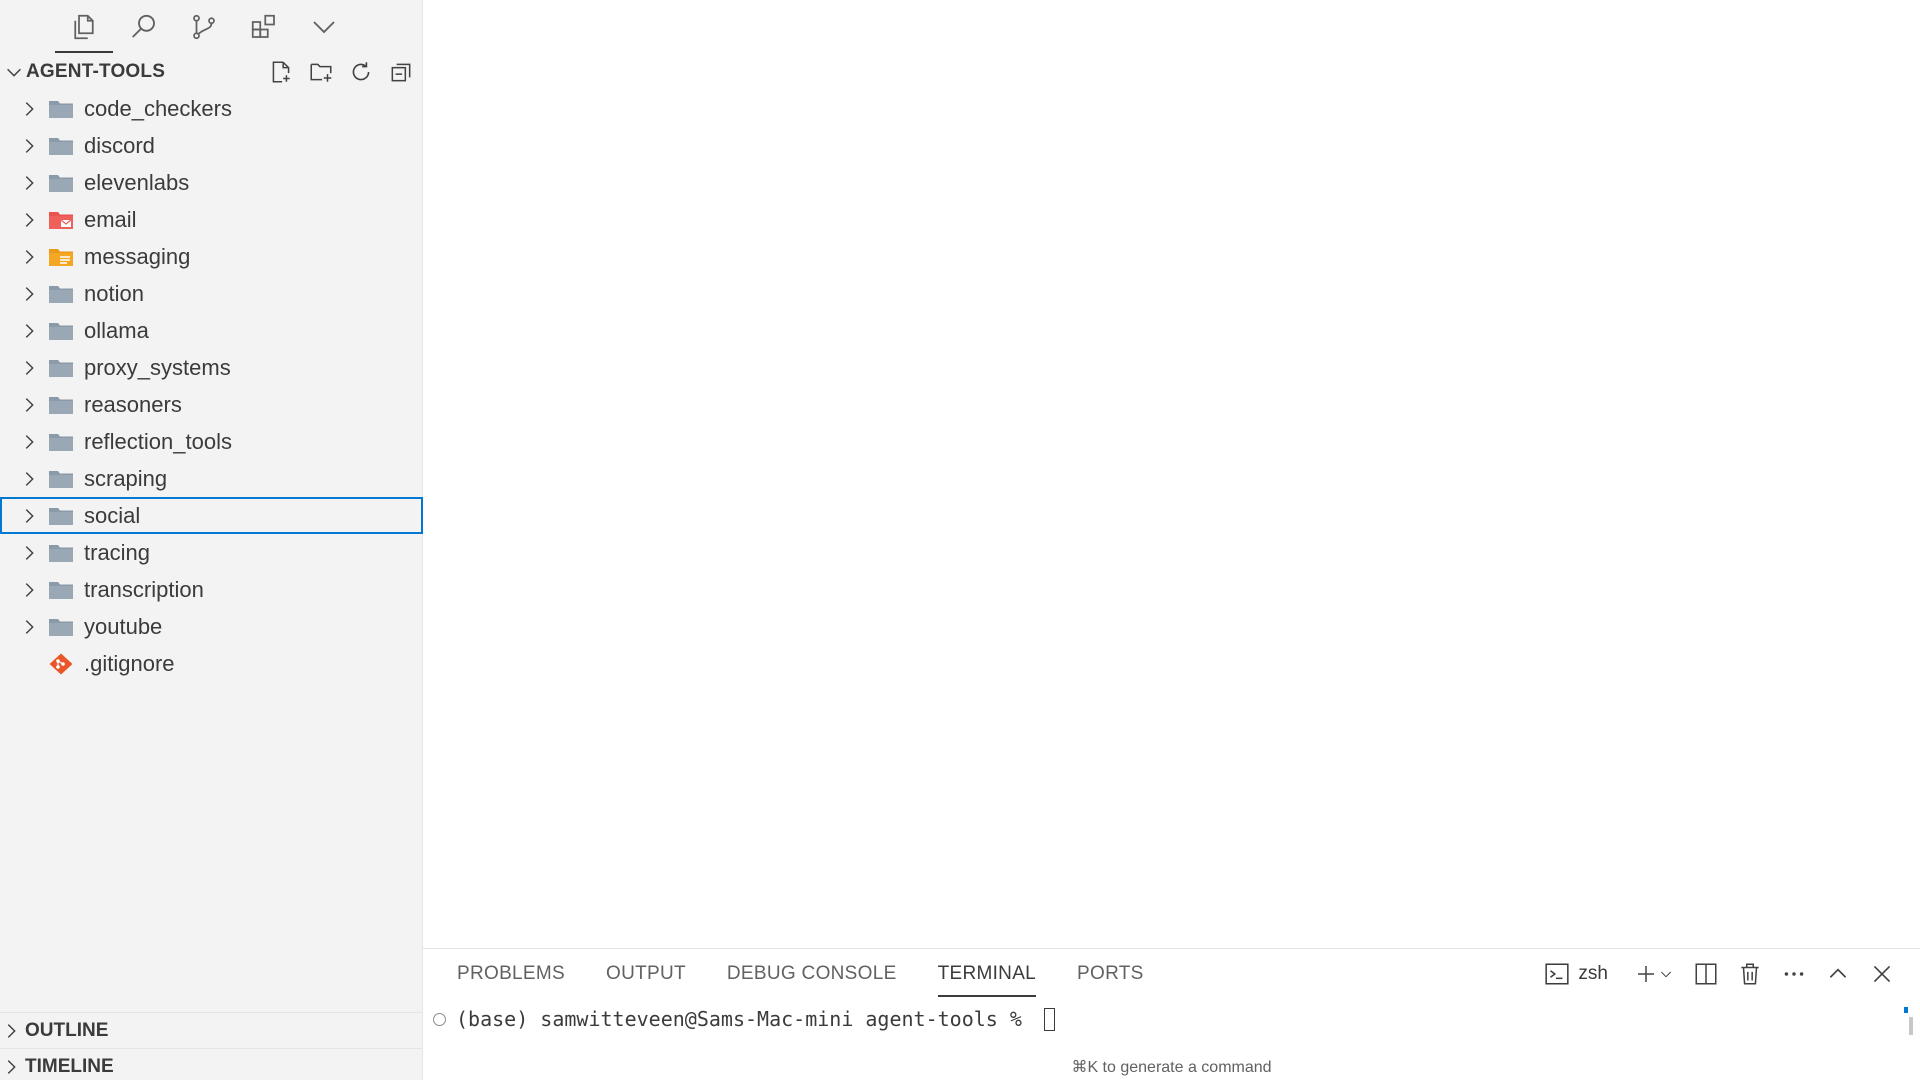 This screenshot has width=1920, height=1084. Describe the element at coordinates (1049, 1019) in the screenshot. I see `terminal-cursor` at that location.